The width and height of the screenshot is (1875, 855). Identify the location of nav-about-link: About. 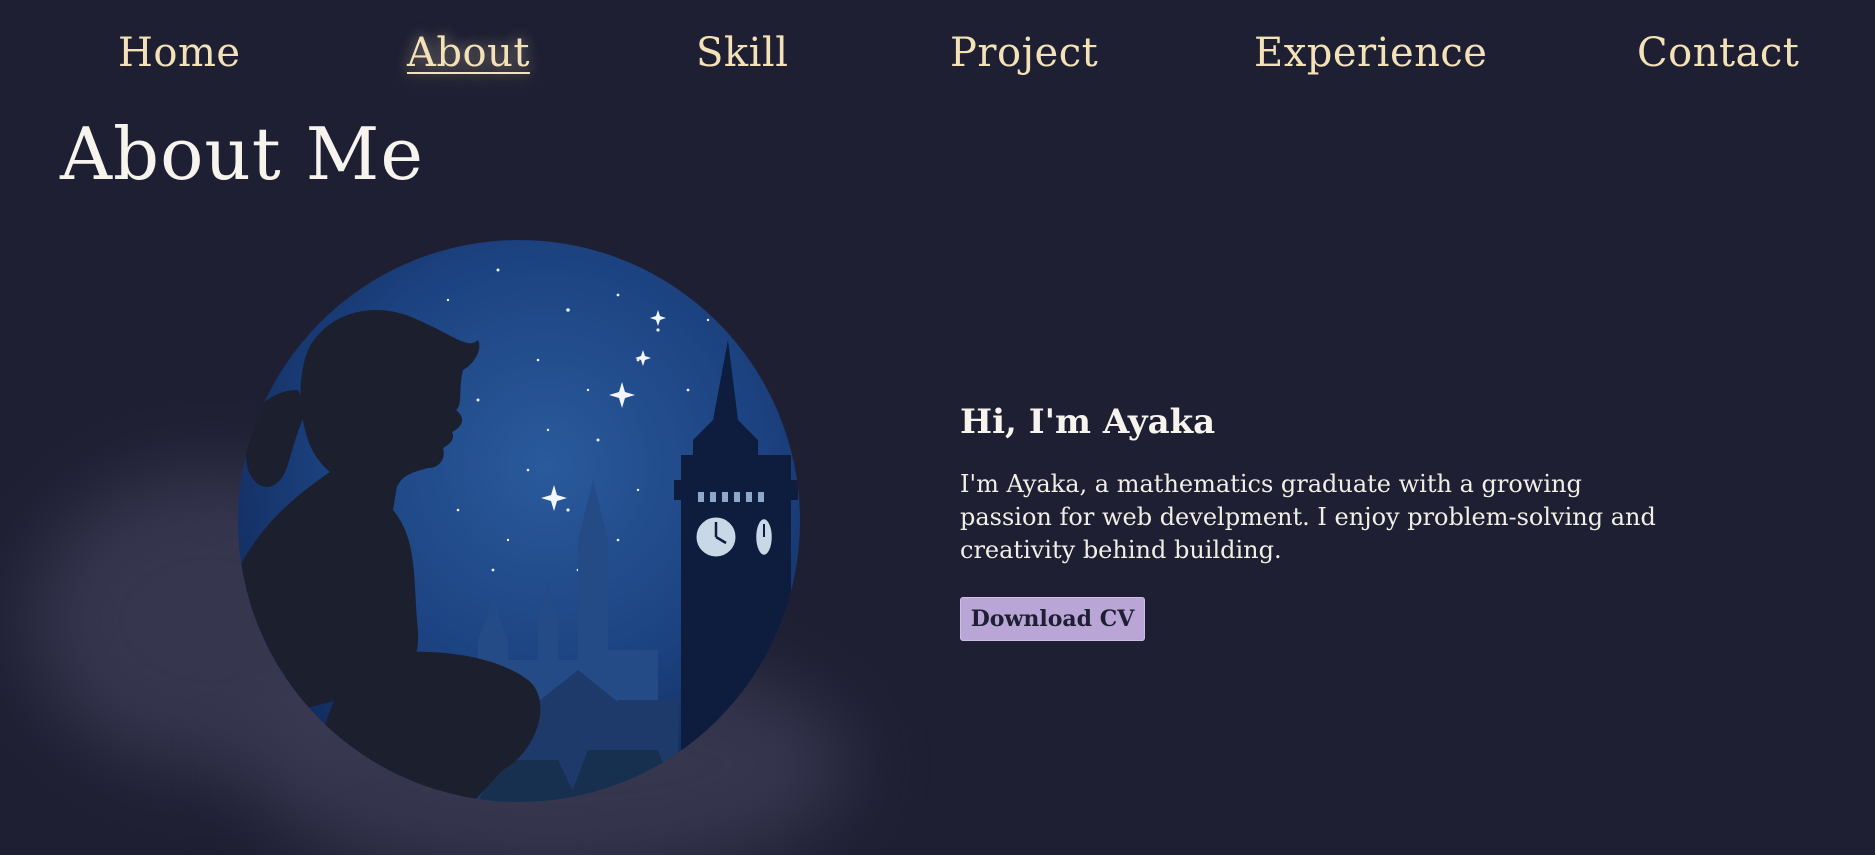
(468, 53).